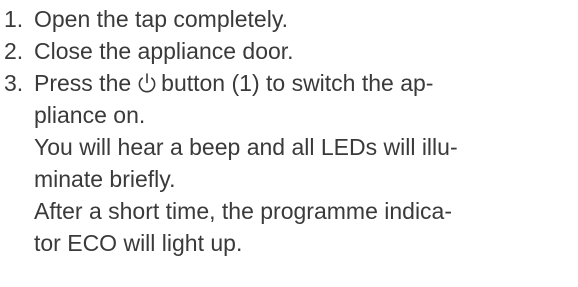 Image resolution: width=578 pixels, height=287 pixels. Describe the element at coordinates (14, 19) in the screenshot. I see `step-number: 1.` at that location.